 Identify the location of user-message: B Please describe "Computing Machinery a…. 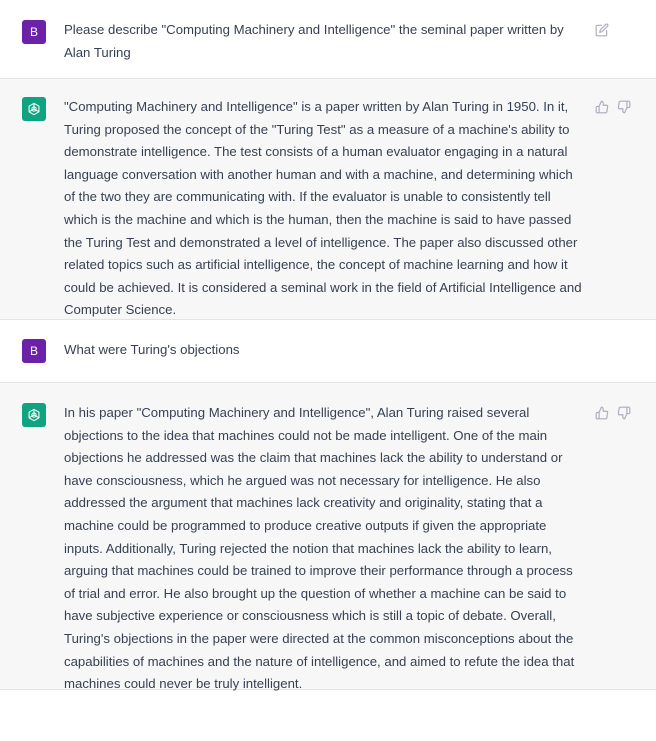
(328, 39).